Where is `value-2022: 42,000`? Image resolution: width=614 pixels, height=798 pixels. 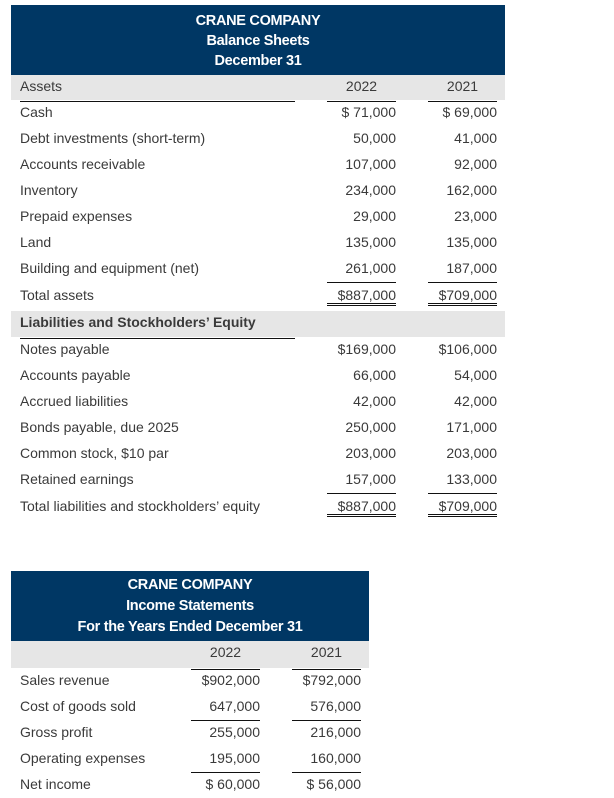 value-2022: 42,000 is located at coordinates (374, 401).